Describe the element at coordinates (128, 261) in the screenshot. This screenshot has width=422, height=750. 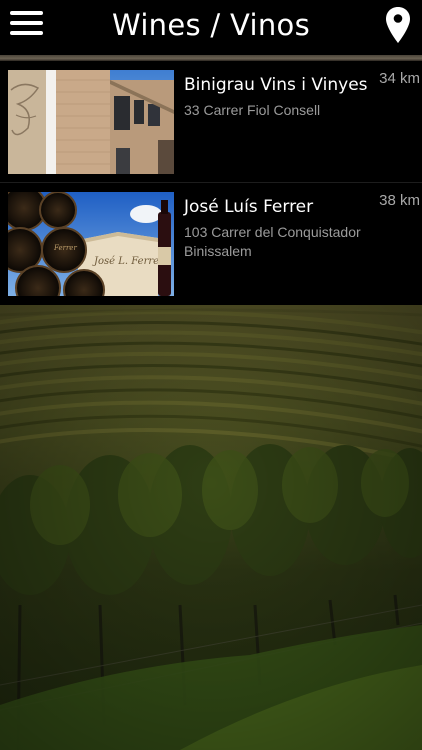
I see `svg-text: José L. Ferrer` at that location.